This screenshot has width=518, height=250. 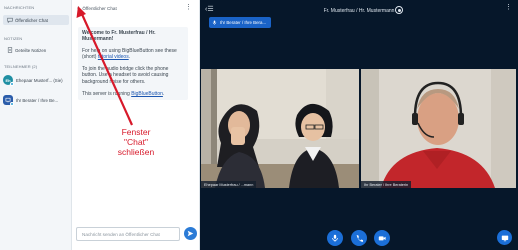 I want to click on chat-header: ‹ Öffentlicher Chat ⋮, so click(x=136, y=8).